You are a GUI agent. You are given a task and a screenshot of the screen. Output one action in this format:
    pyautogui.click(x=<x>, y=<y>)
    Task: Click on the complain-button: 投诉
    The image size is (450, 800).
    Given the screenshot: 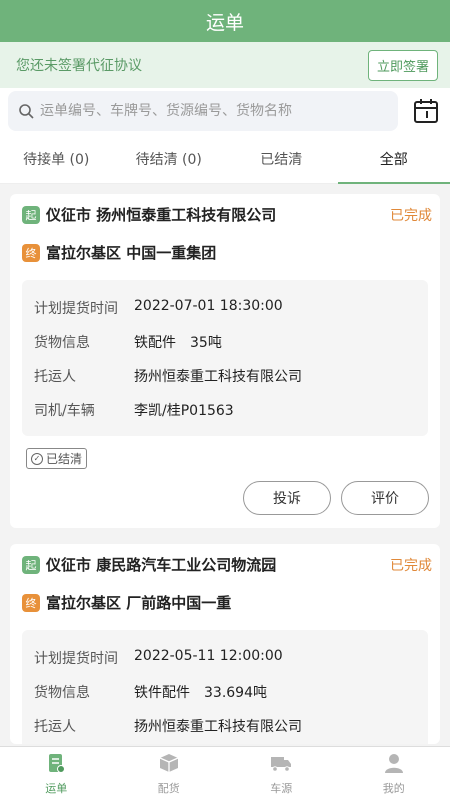 What is the action you would take?
    pyautogui.click(x=287, y=498)
    